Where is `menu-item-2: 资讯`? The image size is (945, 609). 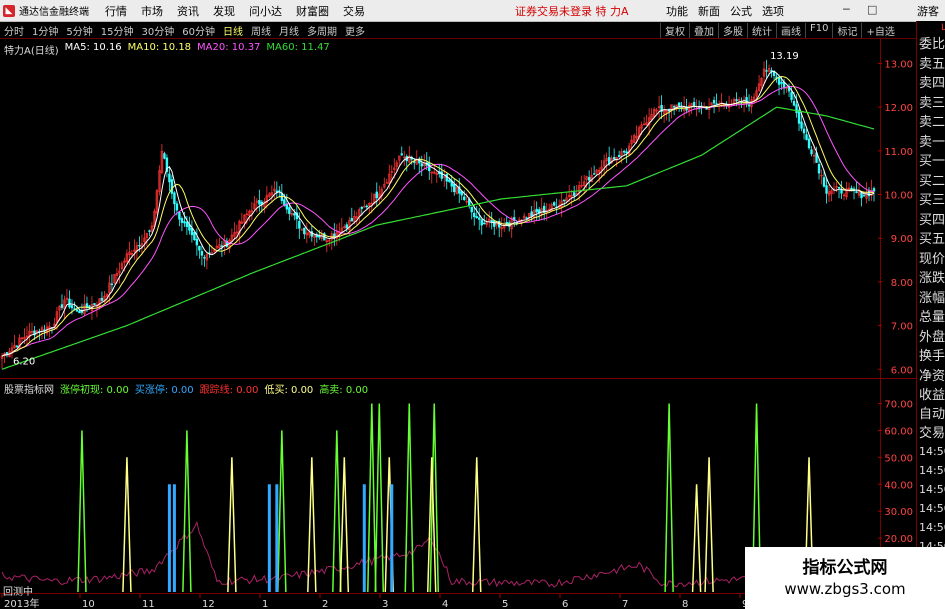 menu-item-2: 资讯 is located at coordinates (188, 11).